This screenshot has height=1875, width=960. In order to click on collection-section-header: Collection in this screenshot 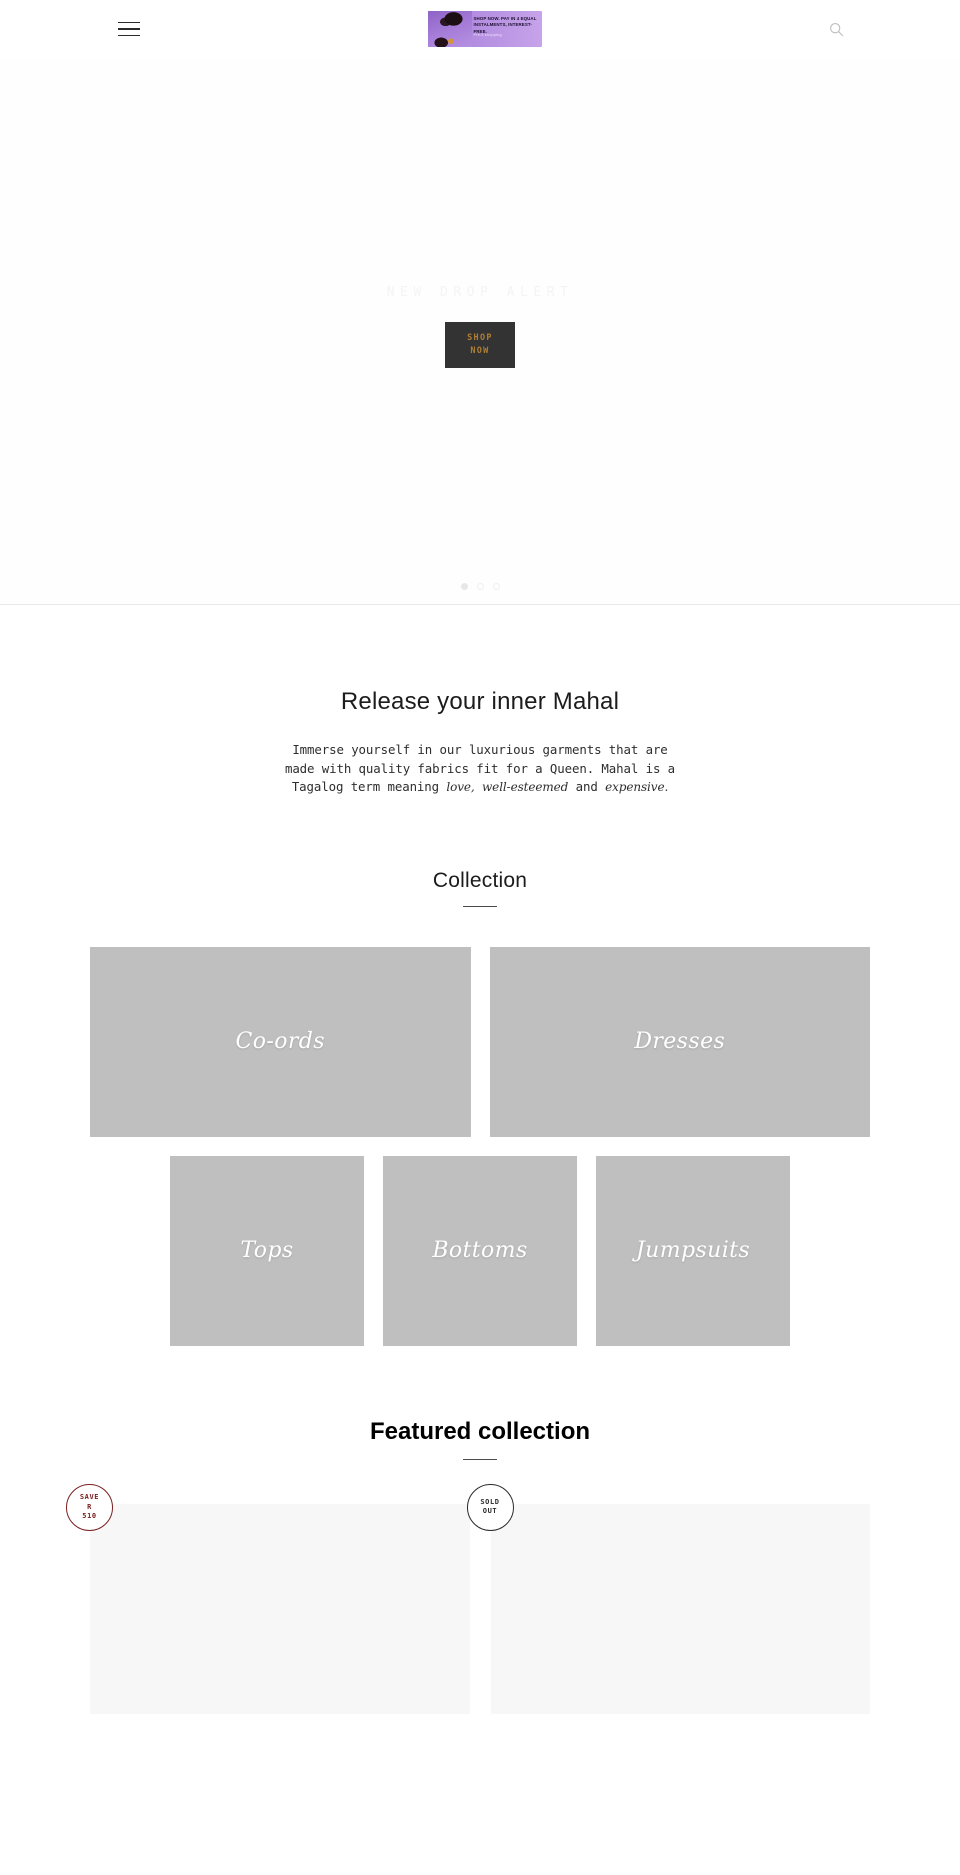, I will do `click(480, 888)`.